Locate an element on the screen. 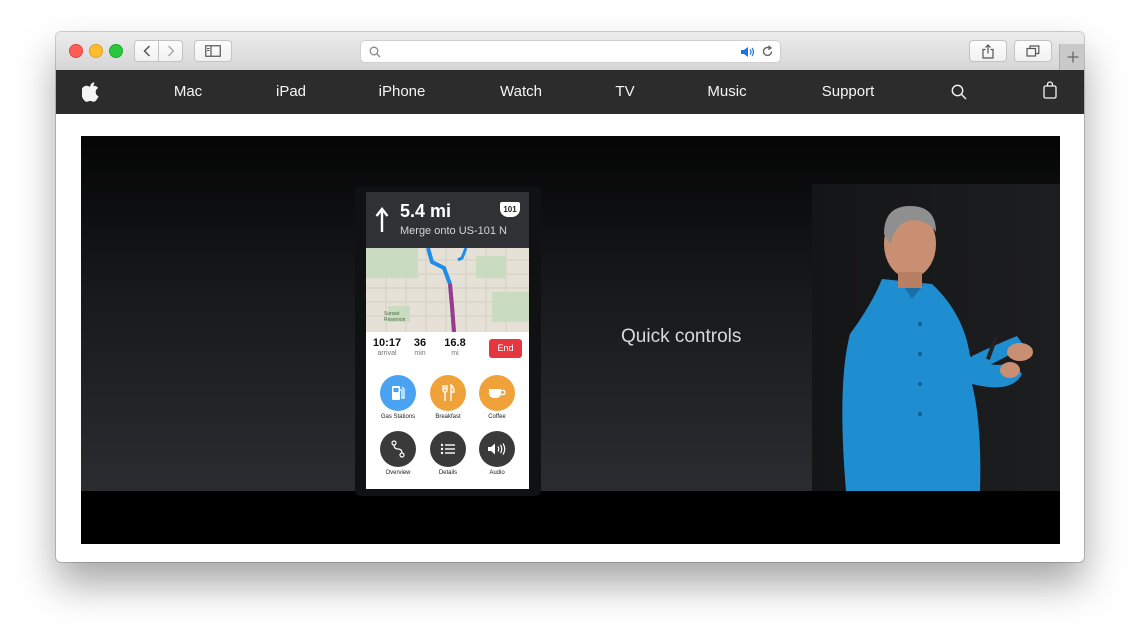  route-map: Sunset Reservoir is located at coordinates (447, 290).